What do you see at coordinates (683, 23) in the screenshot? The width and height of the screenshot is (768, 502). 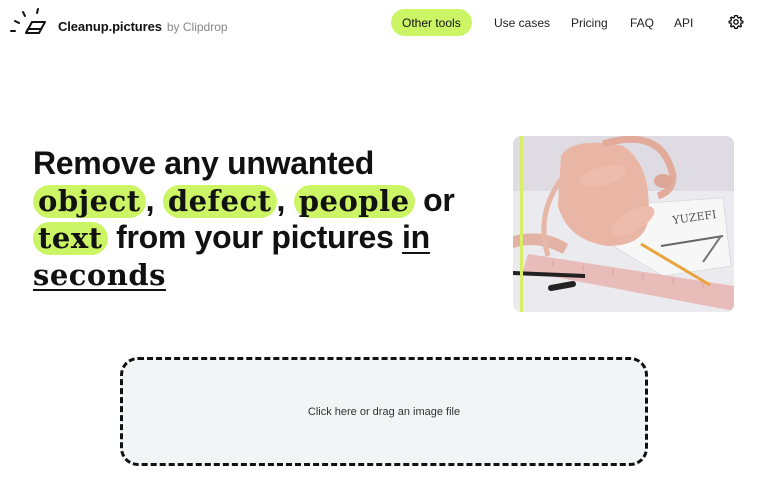 I see `nav-api: API` at bounding box center [683, 23].